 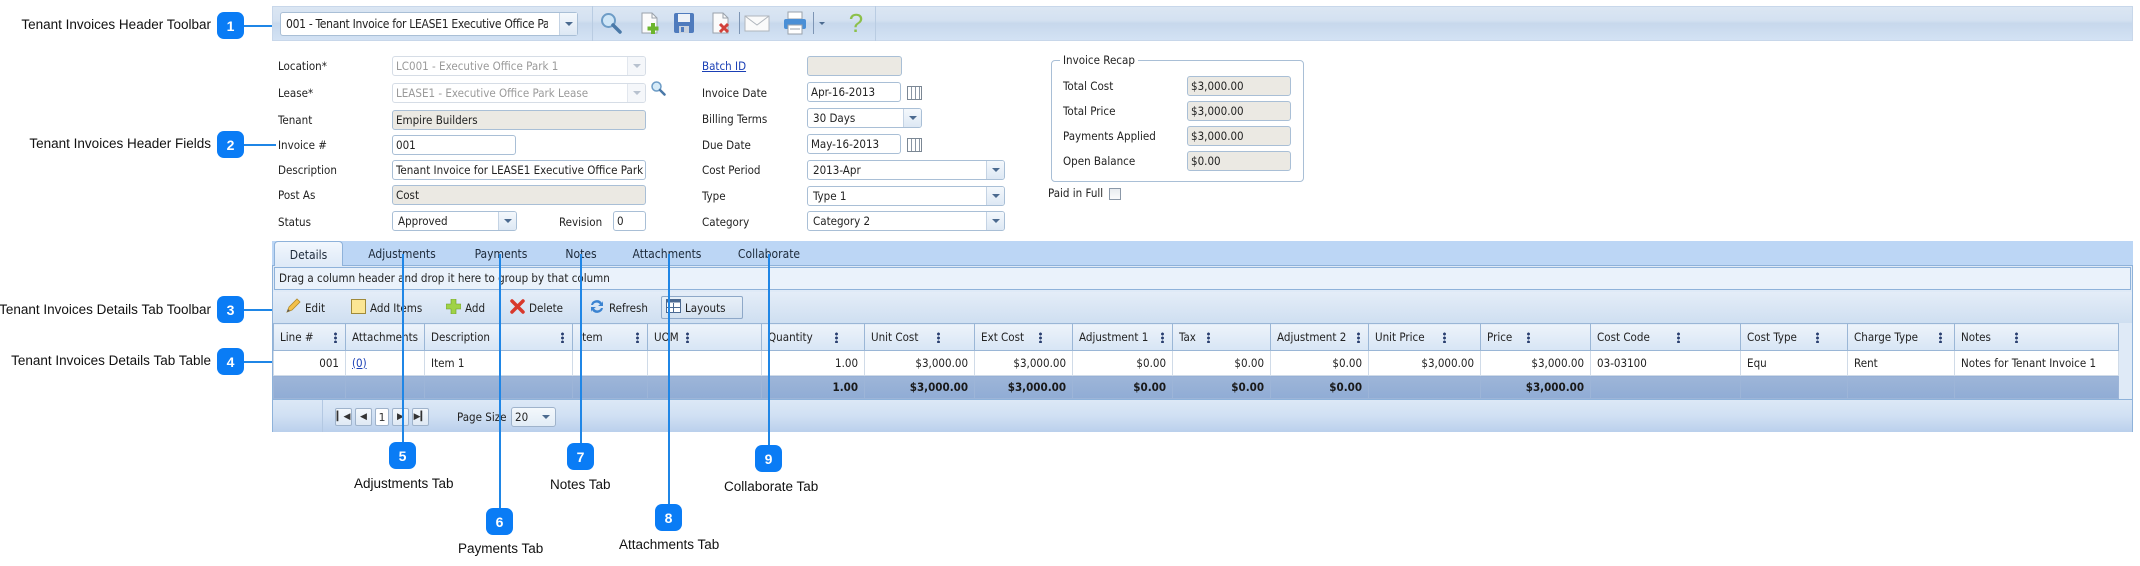 I want to click on cell-notes: Notes for Tenant Invoice 1, so click(x=2037, y=363).